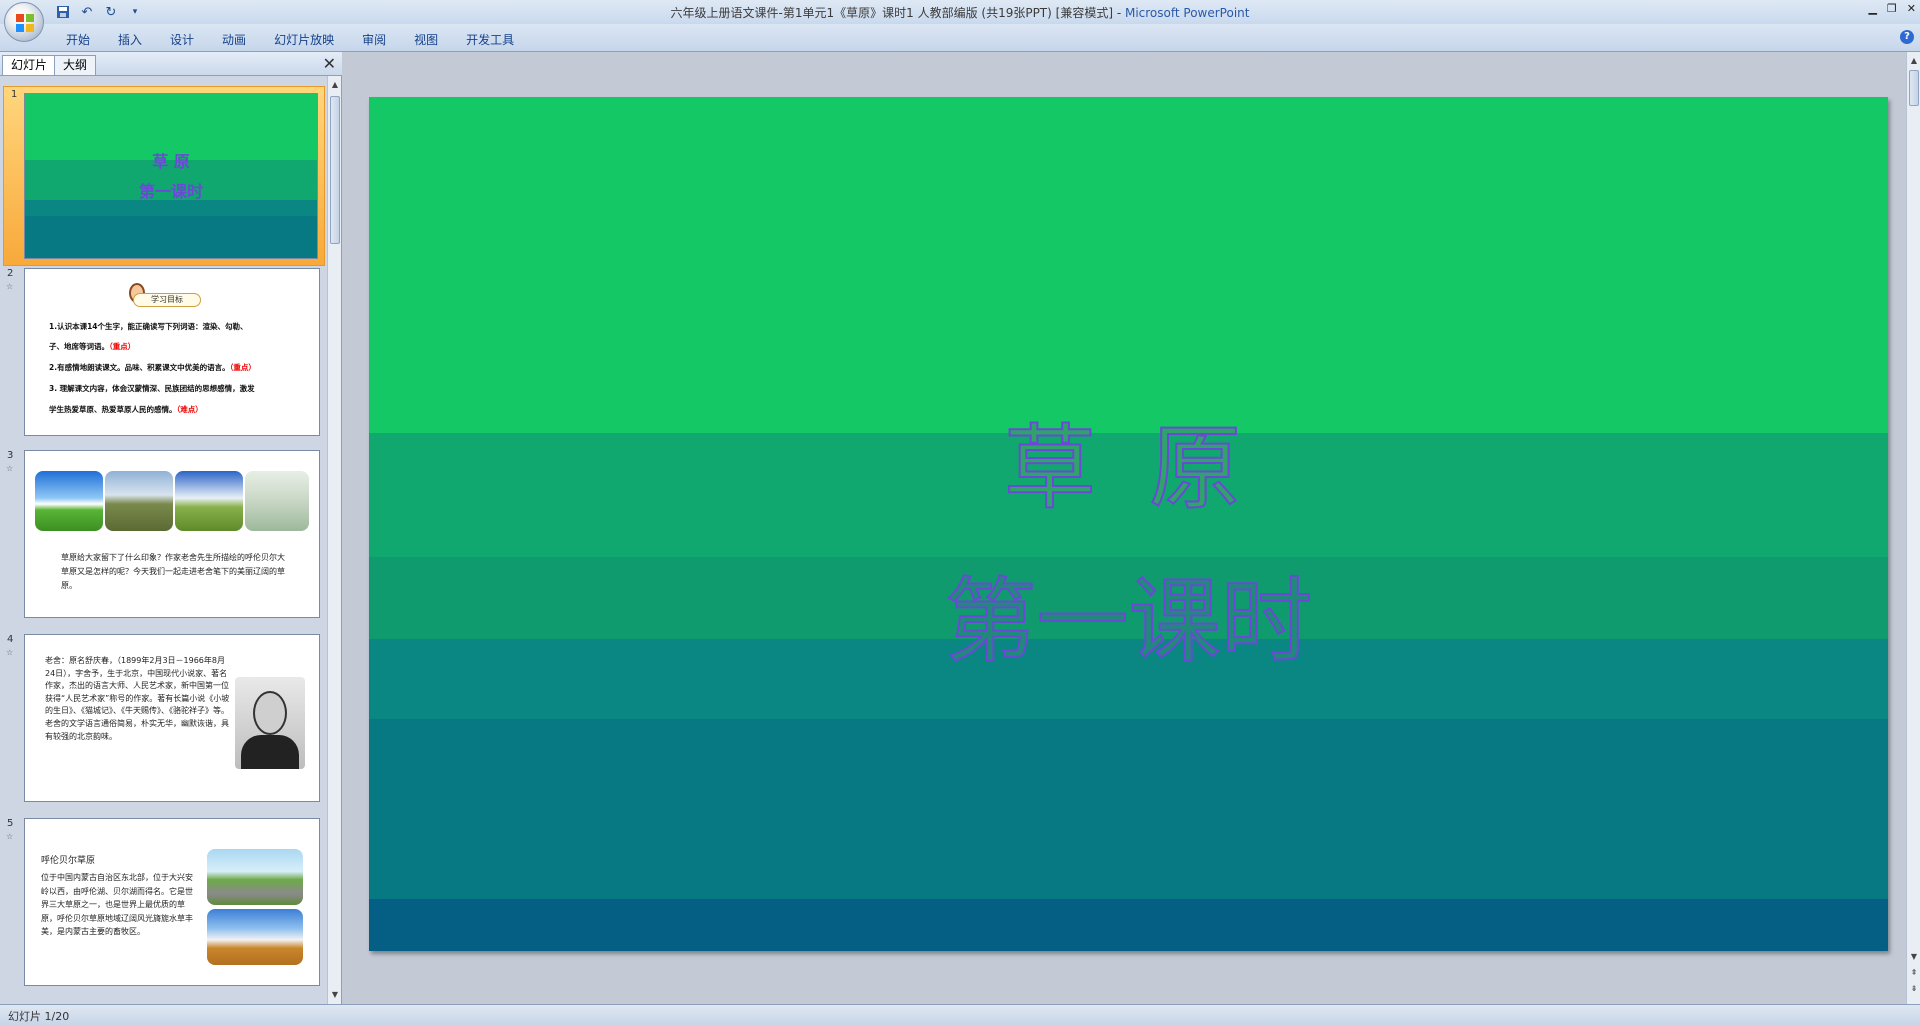  I want to click on ribbon-tabs: 开始 插入 设计 动画 幻灯片放映 审阅 视图 开发工具, so click(290, 40).